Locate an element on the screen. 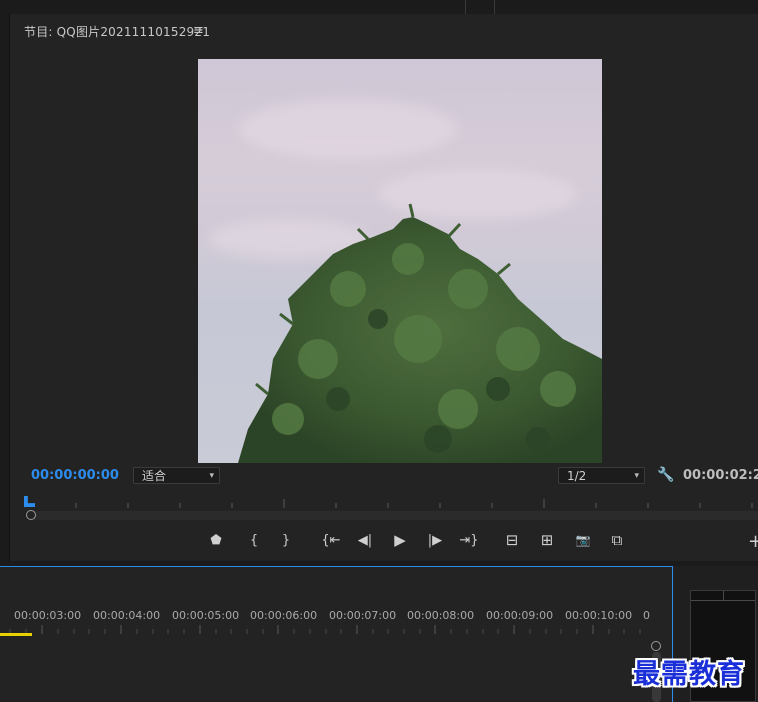 The image size is (758, 702). add-marker-button: ⬟ is located at coordinates (216, 540).